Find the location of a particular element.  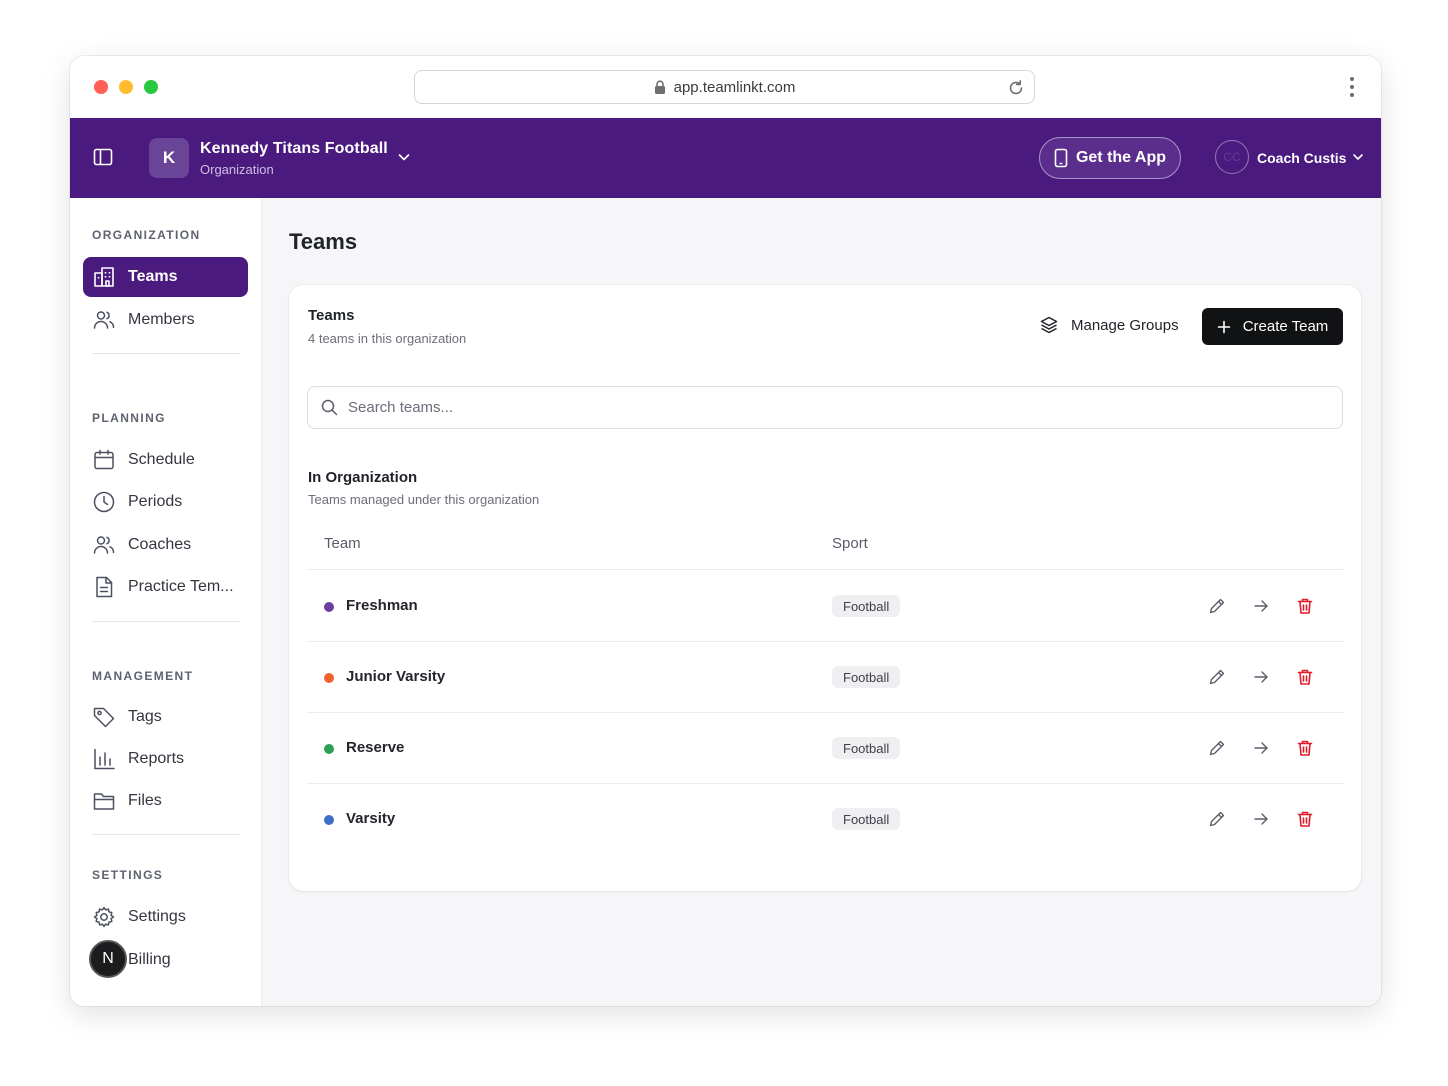

sidebar-item-label: Coaches is located at coordinates (160, 544).